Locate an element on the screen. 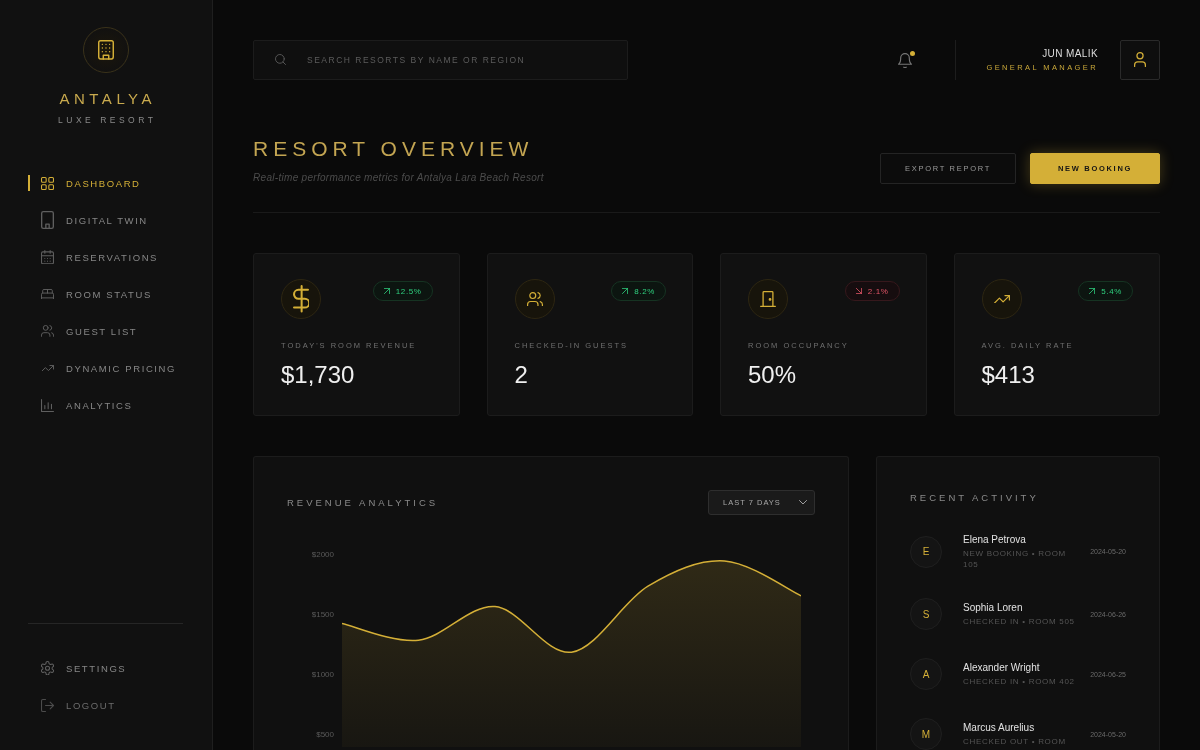 The image size is (1200, 750). change-value: 8.2% is located at coordinates (644, 291).